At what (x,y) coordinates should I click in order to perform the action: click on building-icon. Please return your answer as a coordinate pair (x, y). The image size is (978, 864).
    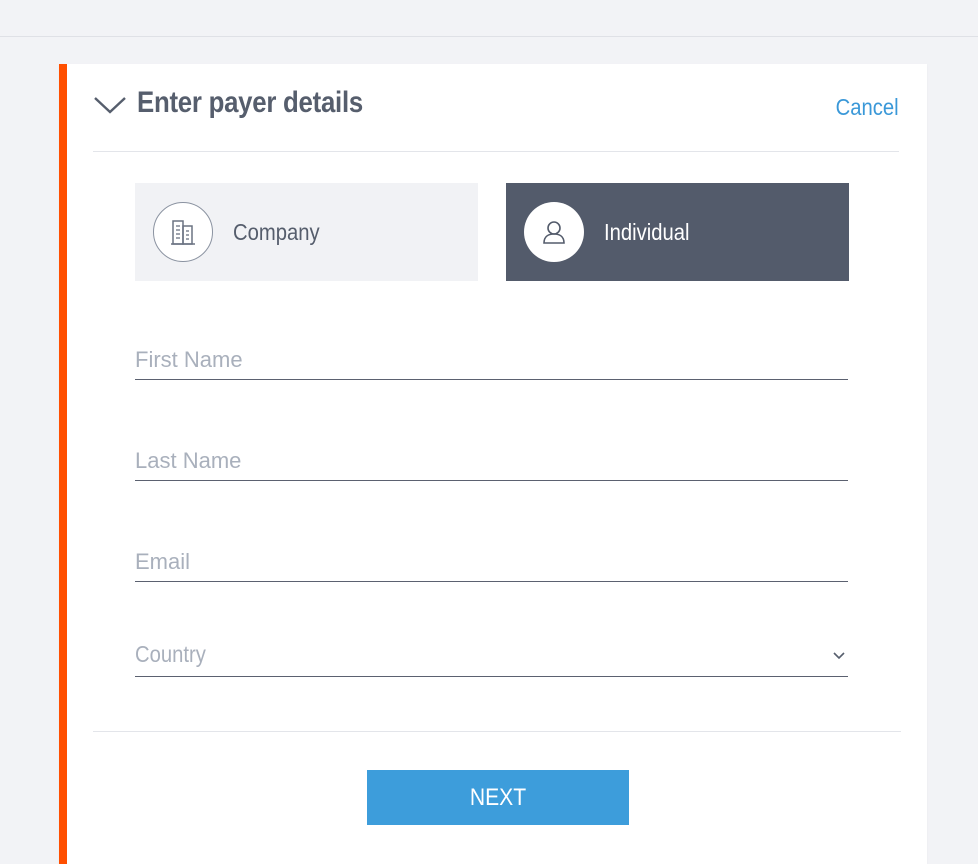
    Looking at the image, I should click on (183, 232).